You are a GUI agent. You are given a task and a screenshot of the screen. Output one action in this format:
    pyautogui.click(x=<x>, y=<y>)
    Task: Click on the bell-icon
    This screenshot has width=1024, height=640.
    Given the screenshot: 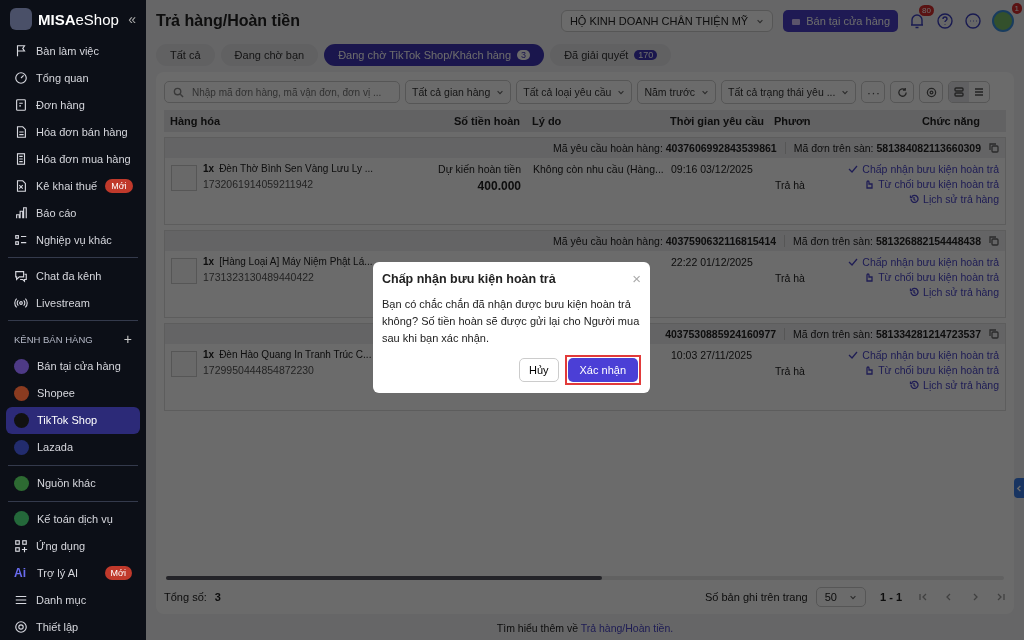 What is the action you would take?
    pyautogui.click(x=917, y=21)
    